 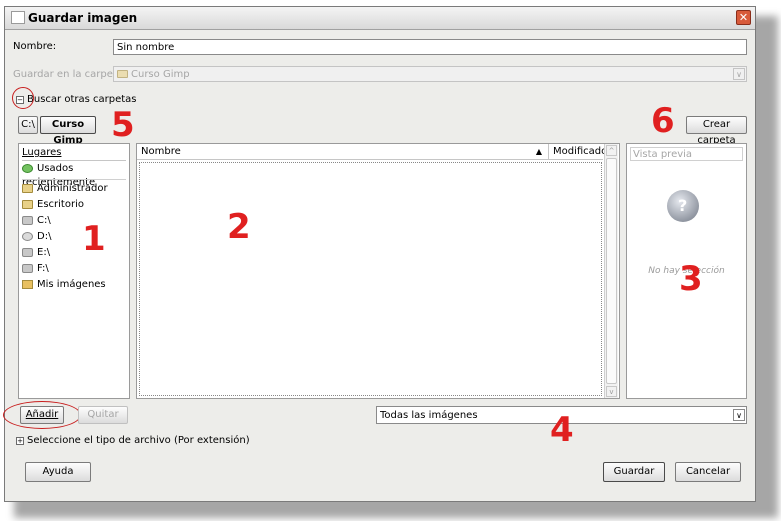 I want to click on files-scrollbar: ^ v, so click(x=611, y=271).